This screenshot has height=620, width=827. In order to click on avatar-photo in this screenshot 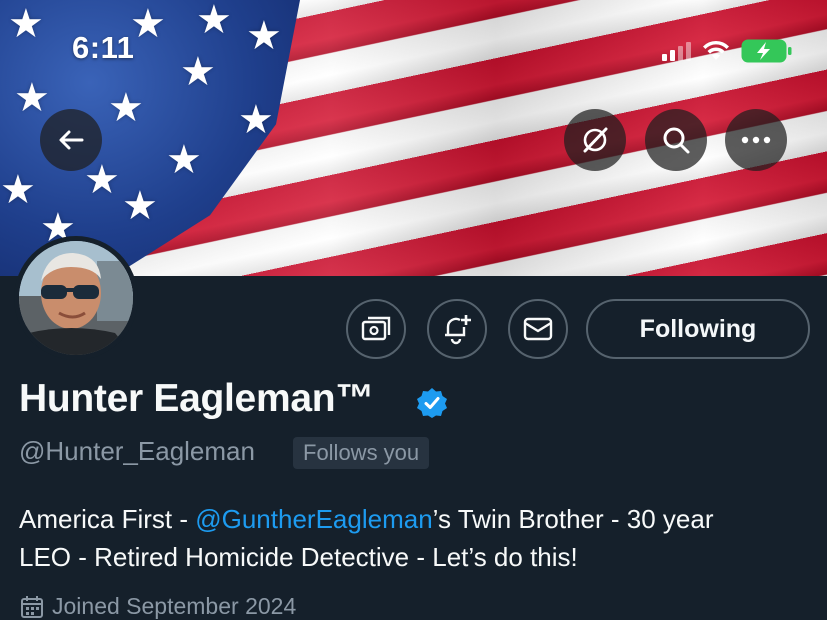, I will do `click(76, 298)`.